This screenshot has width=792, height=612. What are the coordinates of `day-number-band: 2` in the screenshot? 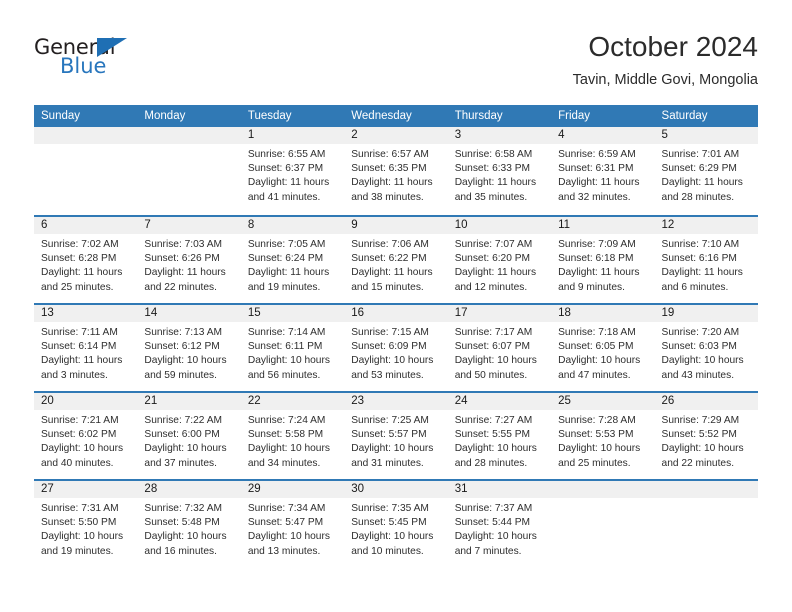 It's located at (396, 135).